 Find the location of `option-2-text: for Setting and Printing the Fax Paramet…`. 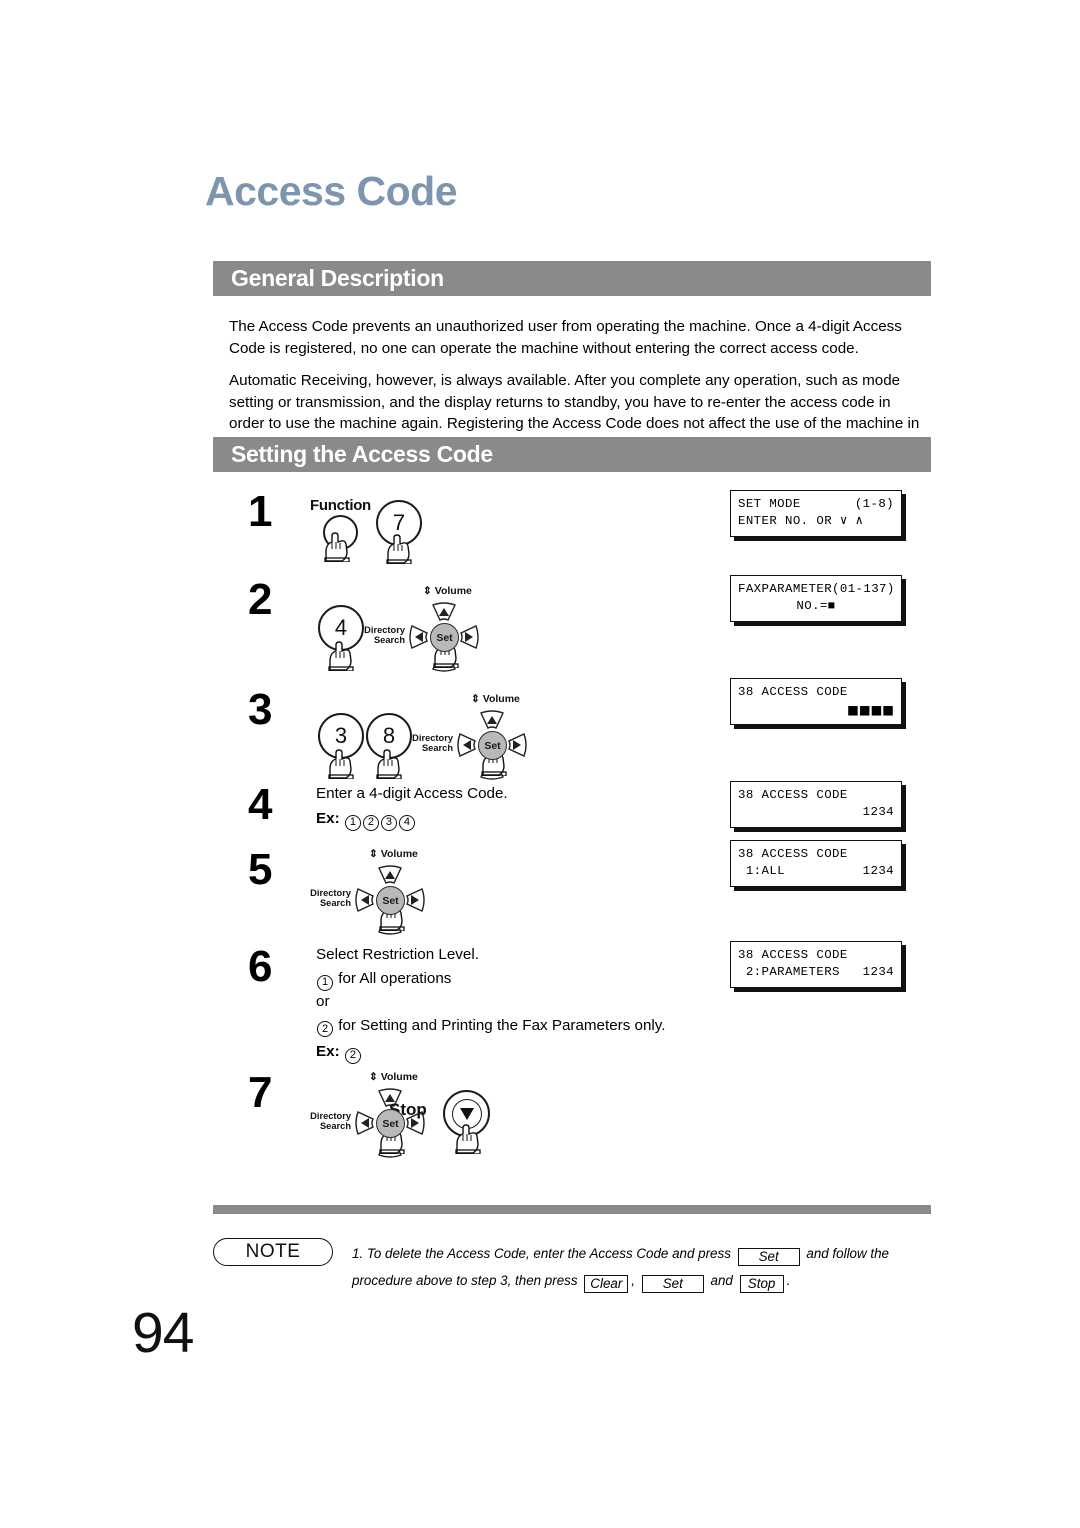

option-2-text: for Setting and Printing the Fax Paramet… is located at coordinates (502, 1025).